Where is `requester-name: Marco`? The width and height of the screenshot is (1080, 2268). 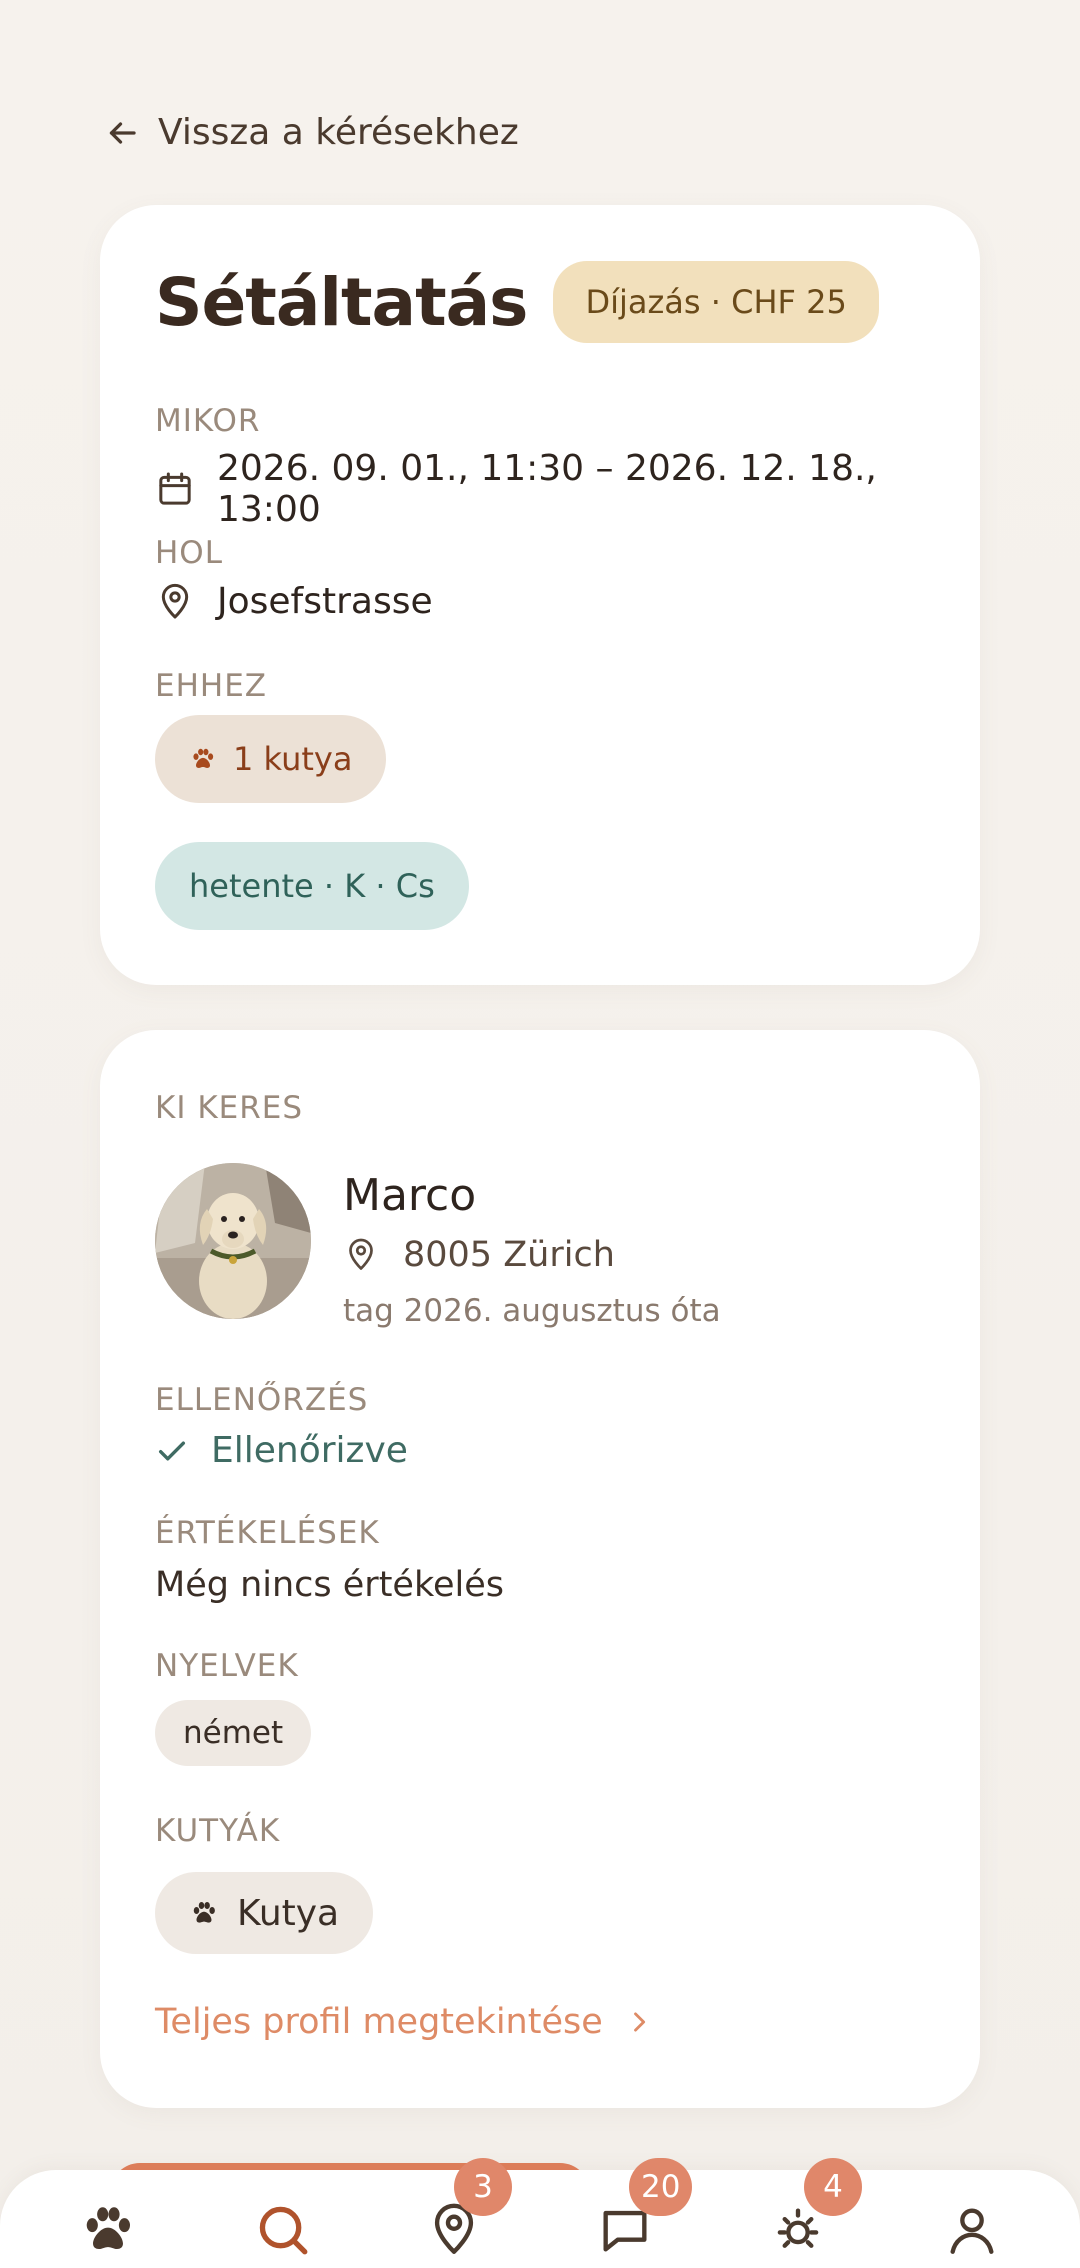
requester-name: Marco is located at coordinates (410, 1195).